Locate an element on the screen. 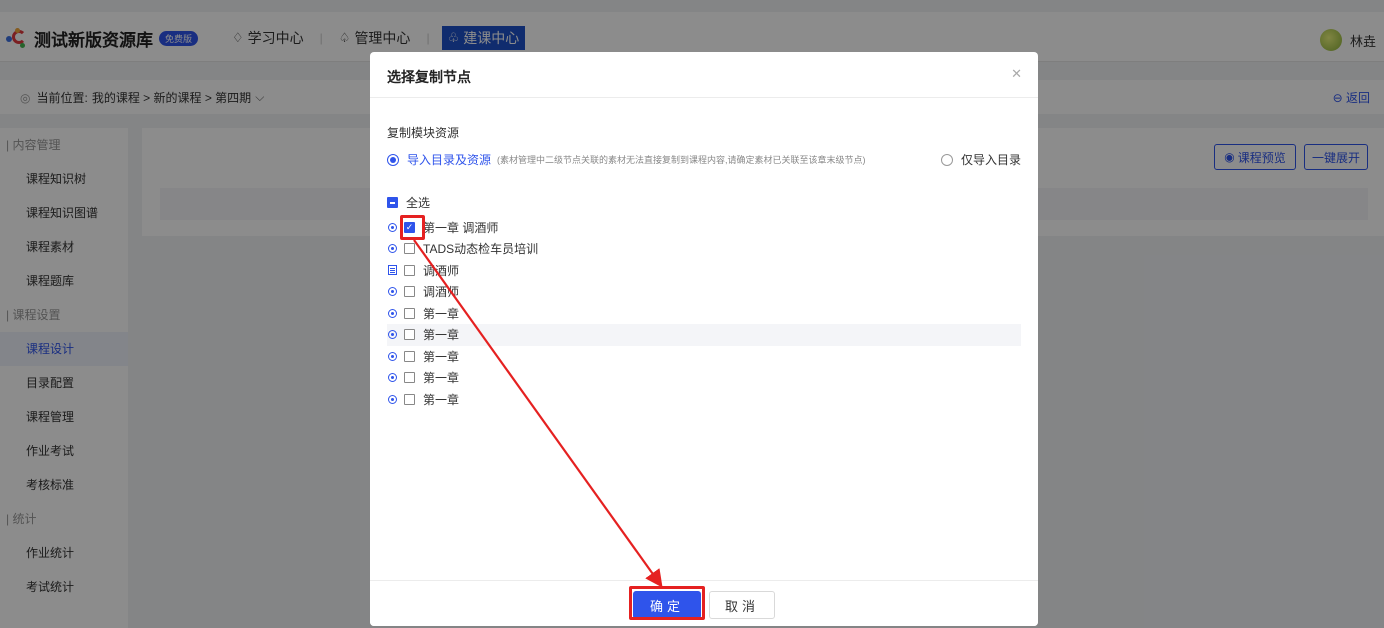 This screenshot has width=1384, height=628. radio-checked-icon is located at coordinates (393, 159).